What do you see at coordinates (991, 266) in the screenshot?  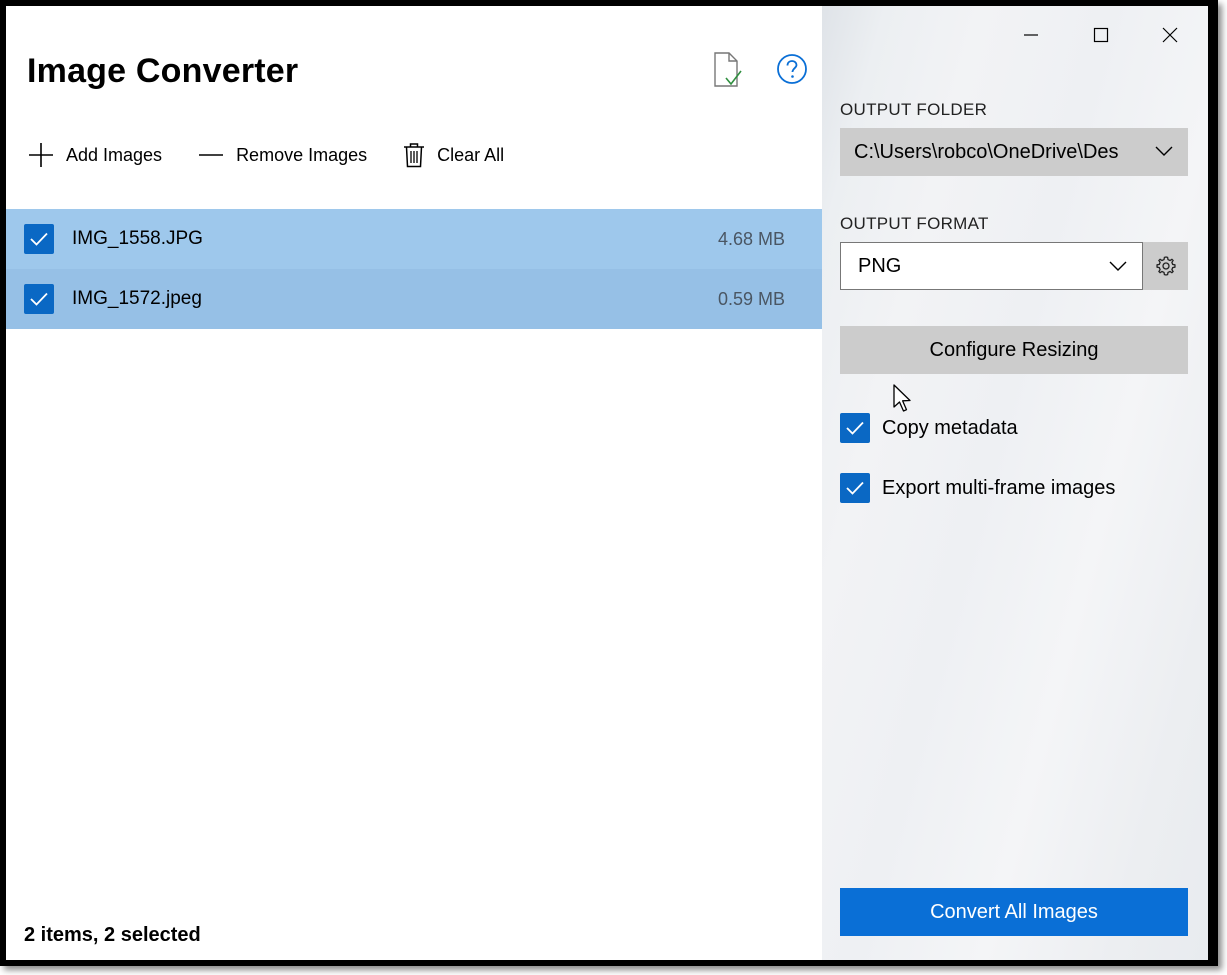 I see `output-format-dropdown: PNG` at bounding box center [991, 266].